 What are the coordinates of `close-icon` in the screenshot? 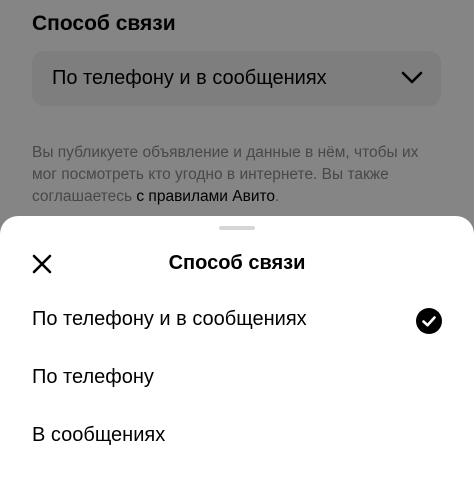 It's located at (42, 264).